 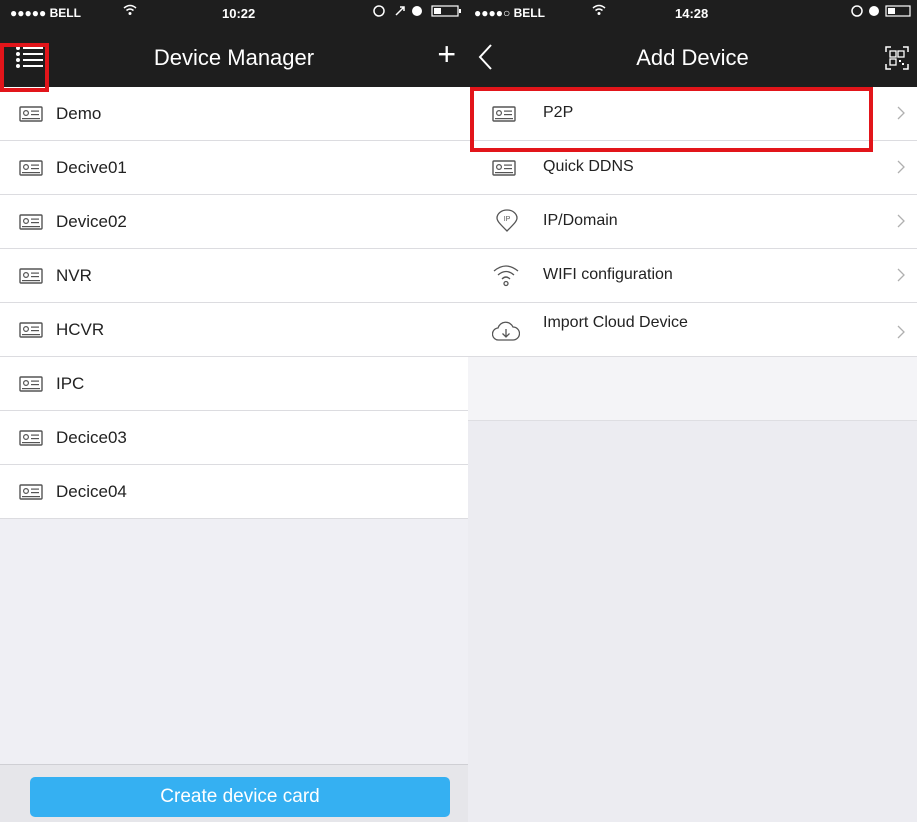 What do you see at coordinates (234, 276) in the screenshot?
I see `device-row: NVR` at bounding box center [234, 276].